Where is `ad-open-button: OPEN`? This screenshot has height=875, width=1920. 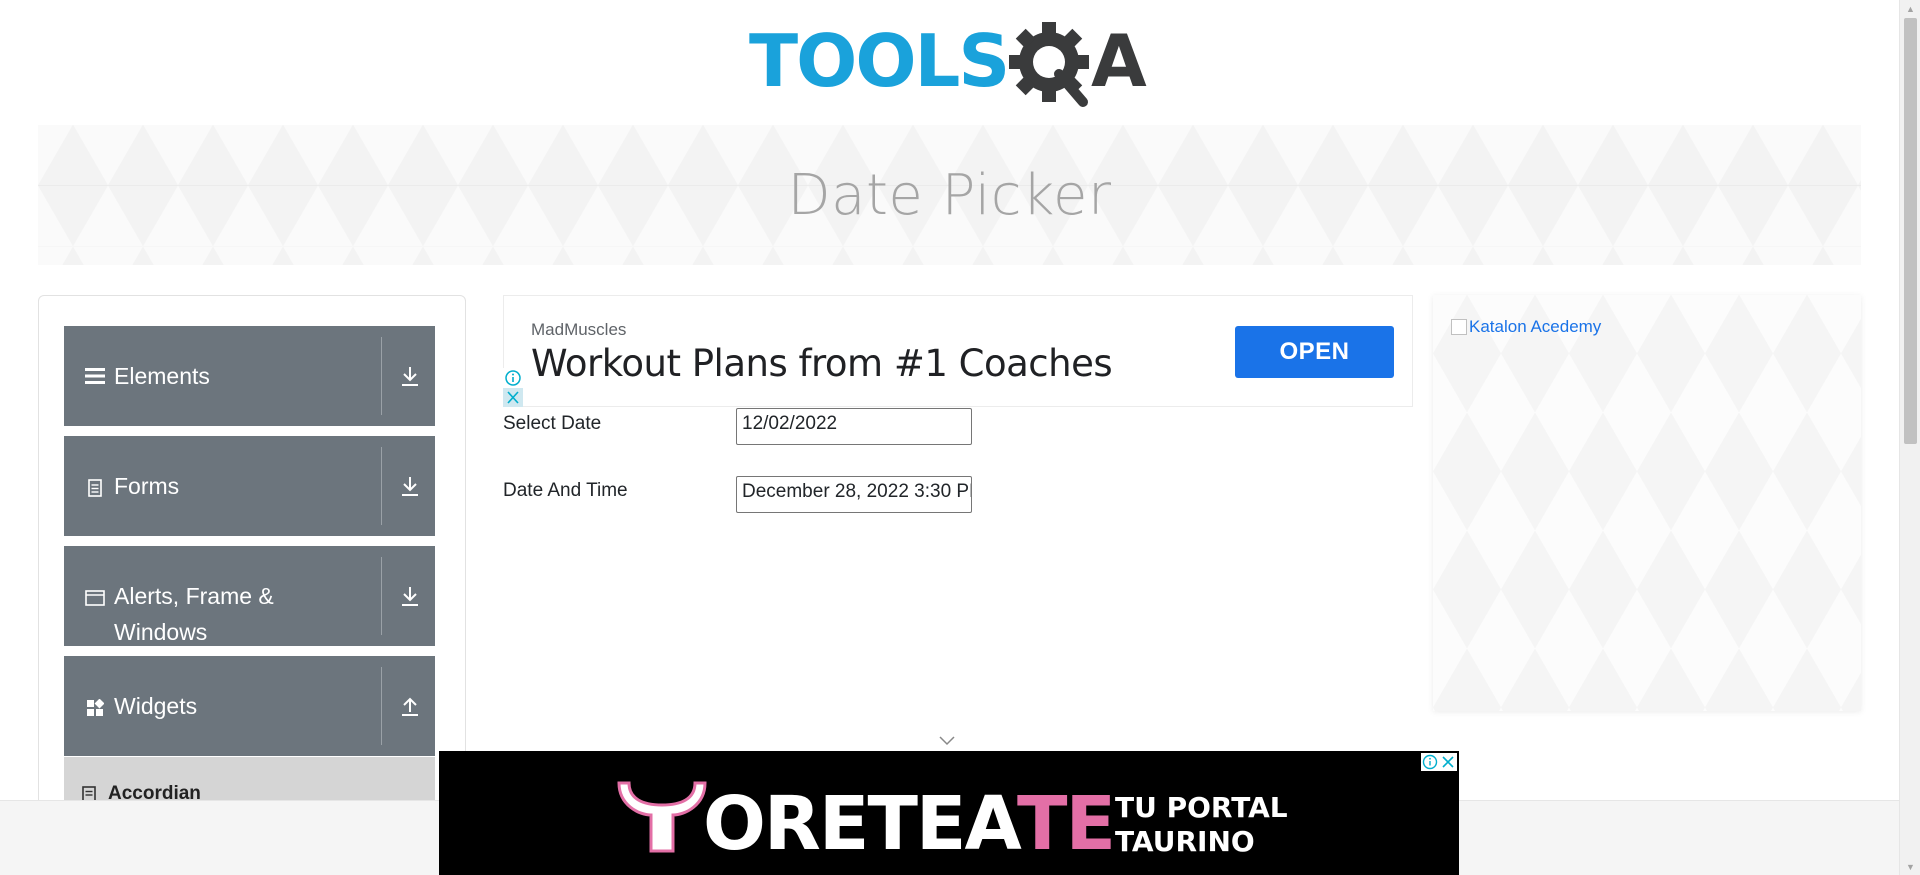 ad-open-button: OPEN is located at coordinates (1314, 352).